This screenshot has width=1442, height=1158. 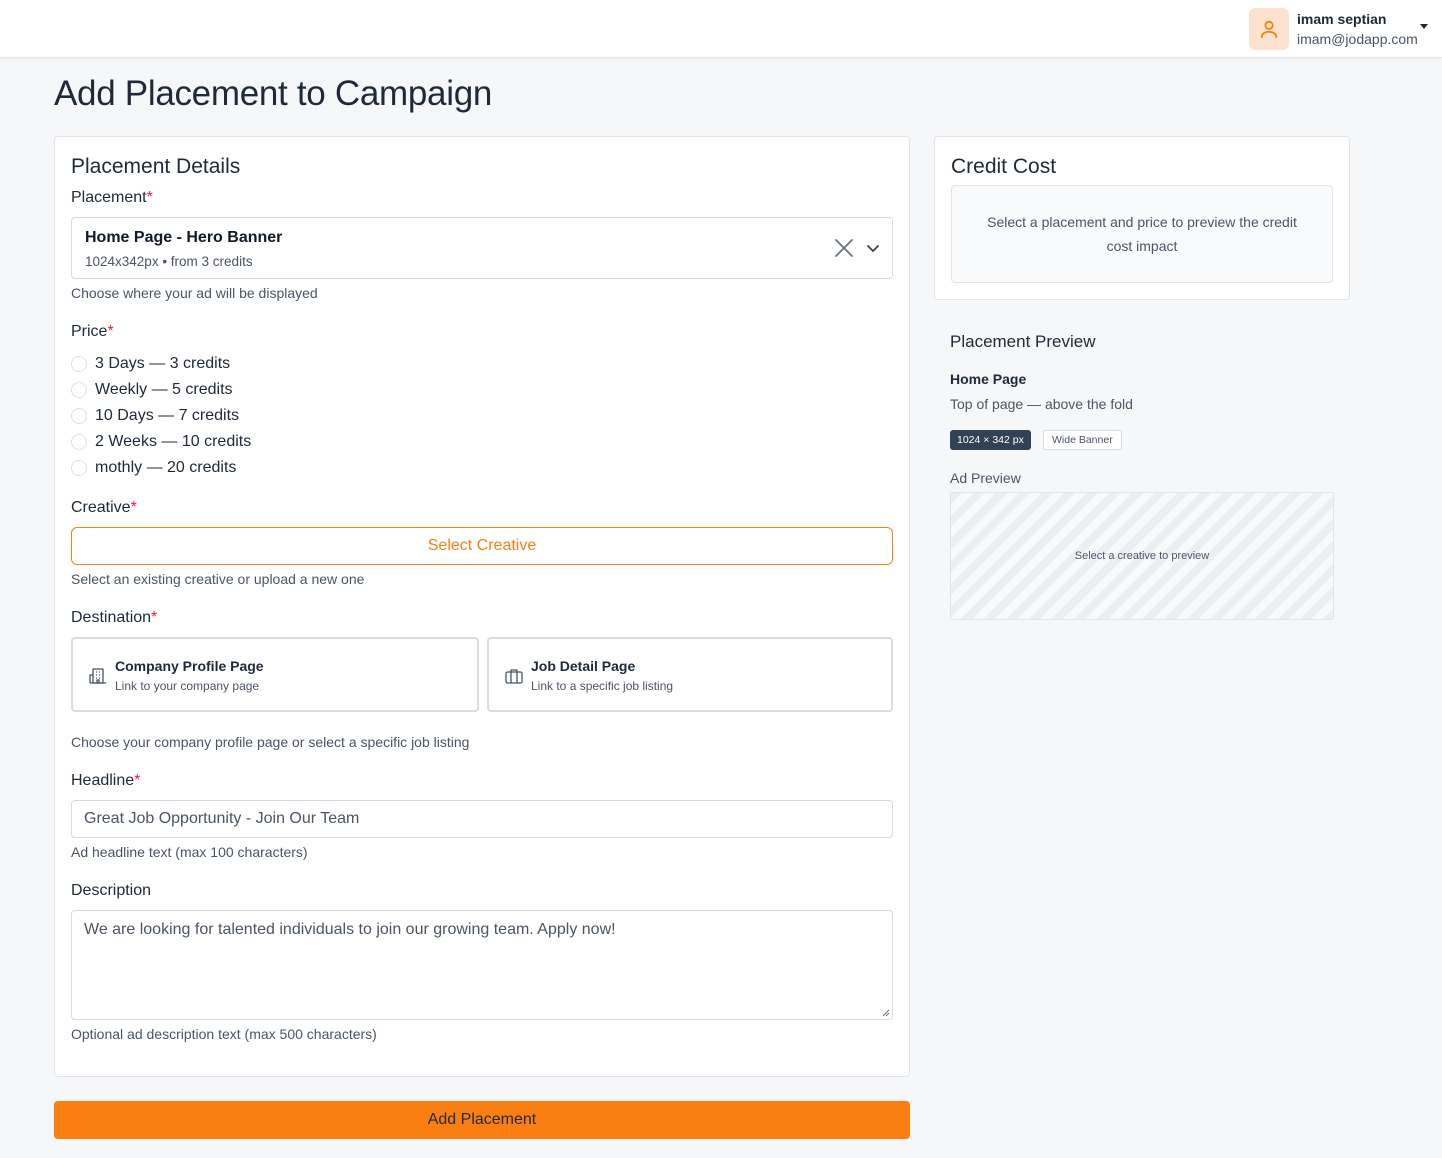 What do you see at coordinates (164, 389) in the screenshot?
I see `price-option-label: Weekly — 5 credits` at bounding box center [164, 389].